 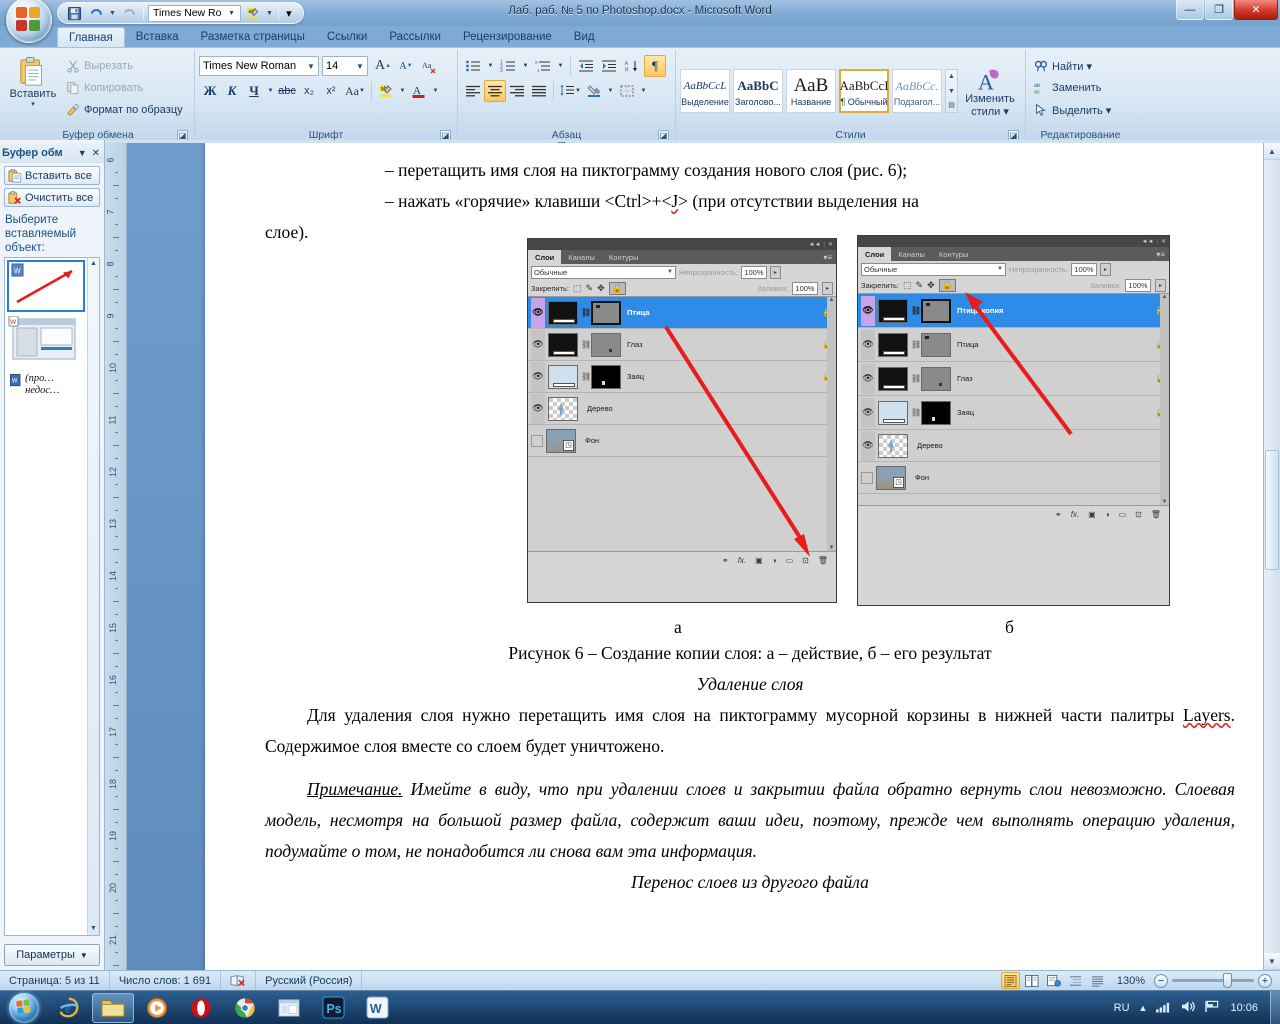 I want to click on underline-dropdown-arrow-icon: ▼, so click(x=270, y=91).